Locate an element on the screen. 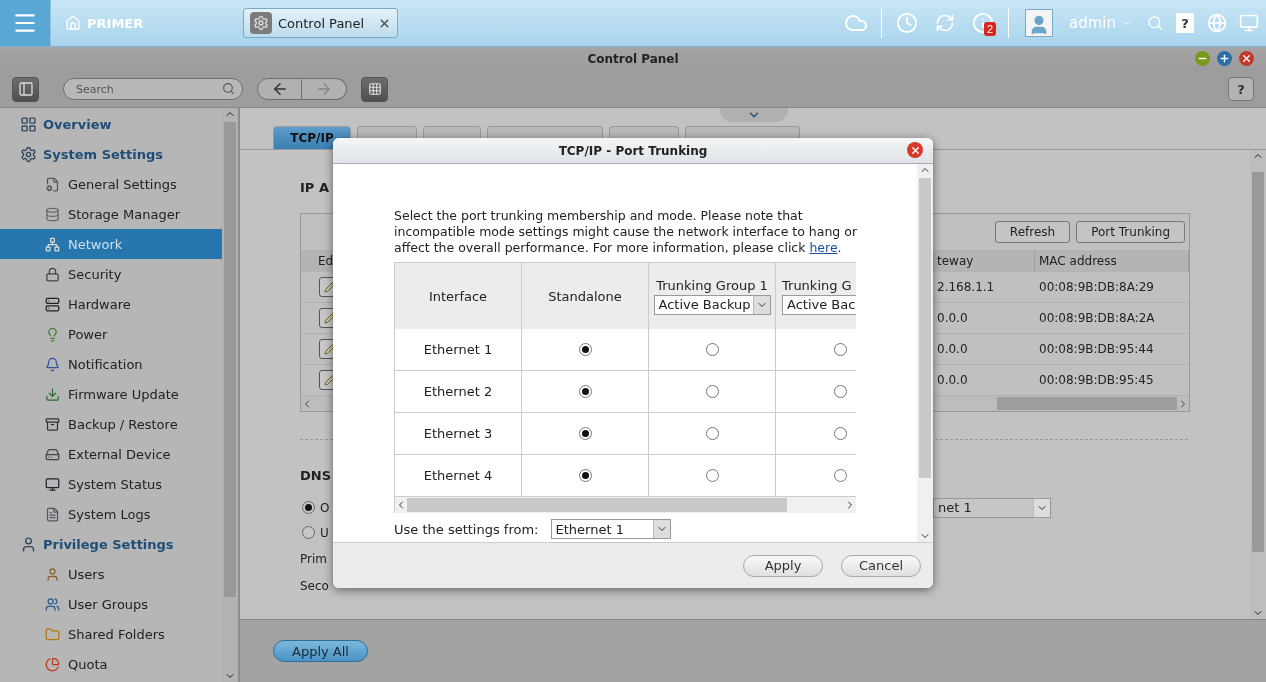  sidebar-item: Quota is located at coordinates (111, 664).